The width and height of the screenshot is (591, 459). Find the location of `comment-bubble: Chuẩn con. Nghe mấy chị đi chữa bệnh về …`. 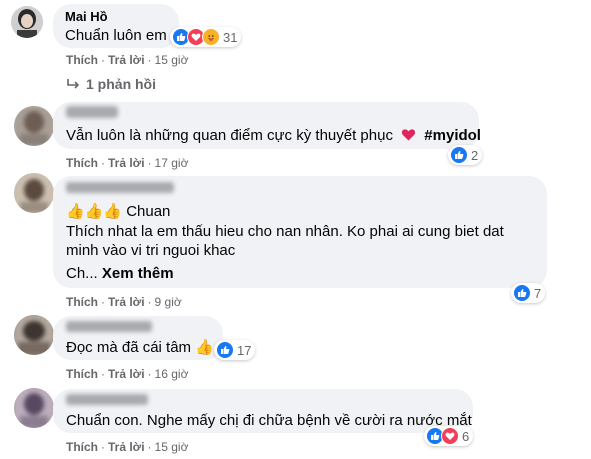

comment-bubble: Chuẩn con. Nghe mấy chị đi chữa bệnh về … is located at coordinates (263, 411).